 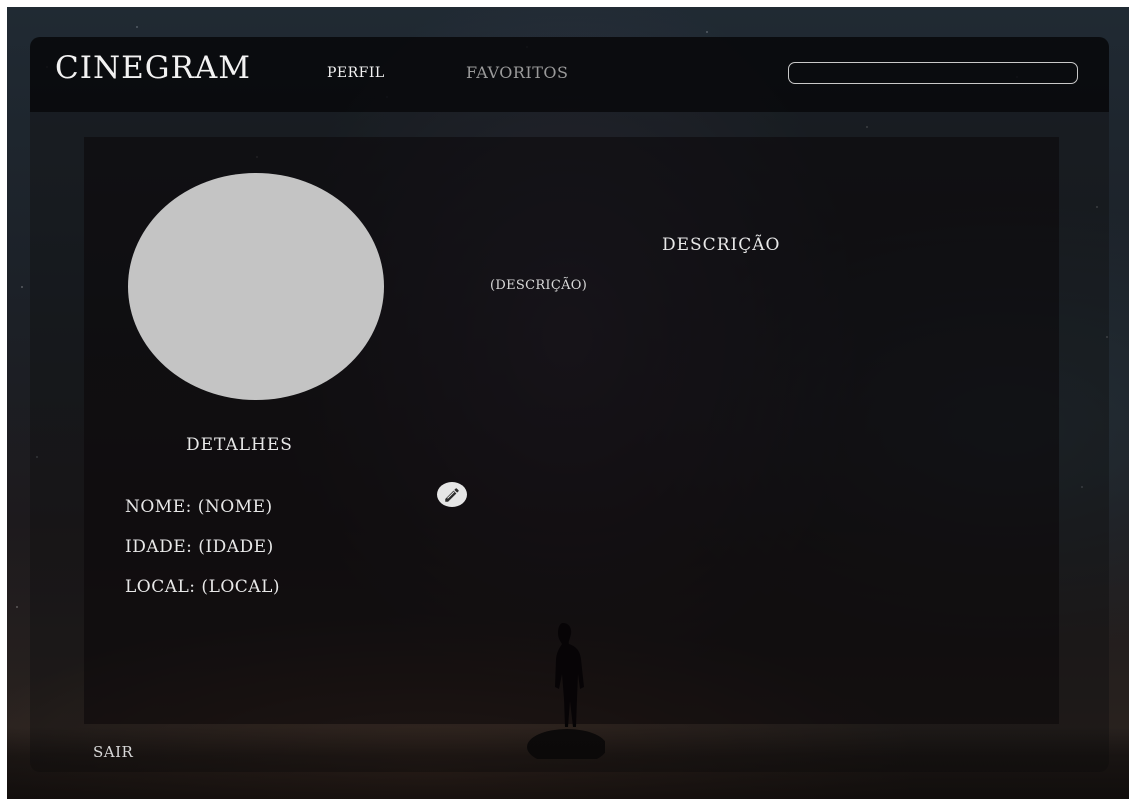 I want to click on edit-profile-button, so click(x=452, y=494).